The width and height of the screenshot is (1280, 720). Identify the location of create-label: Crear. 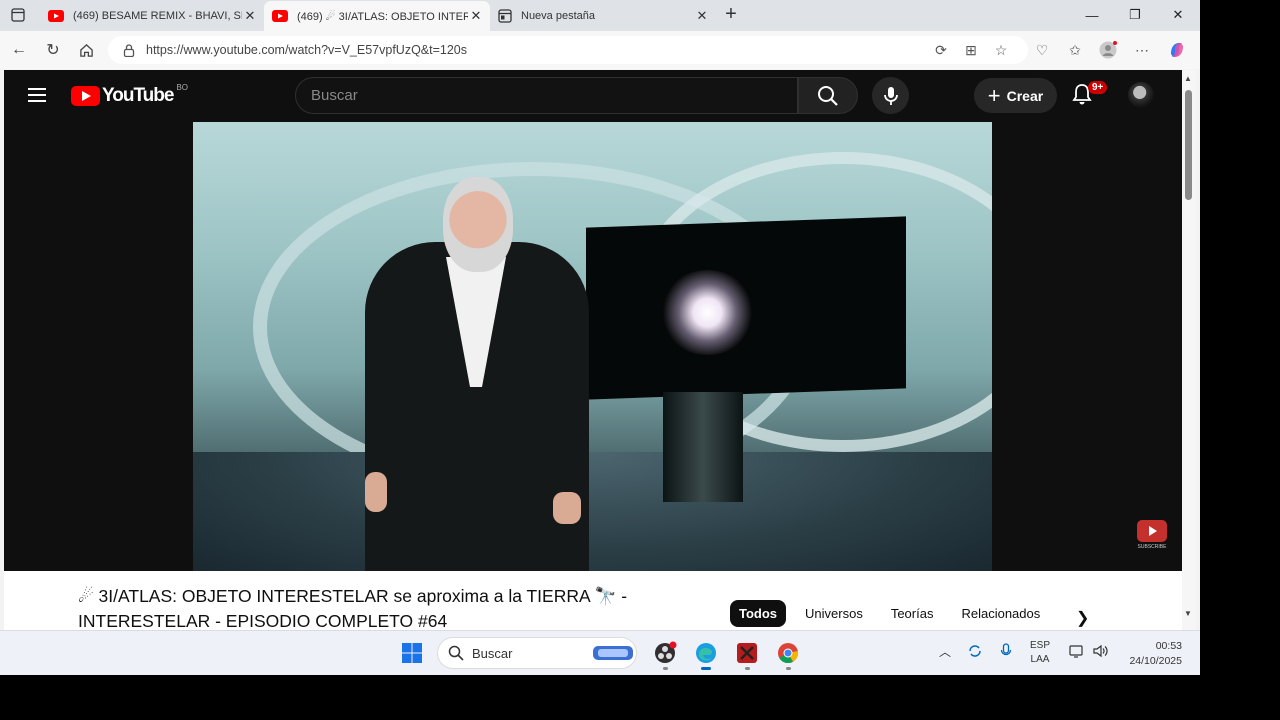
(1025, 95).